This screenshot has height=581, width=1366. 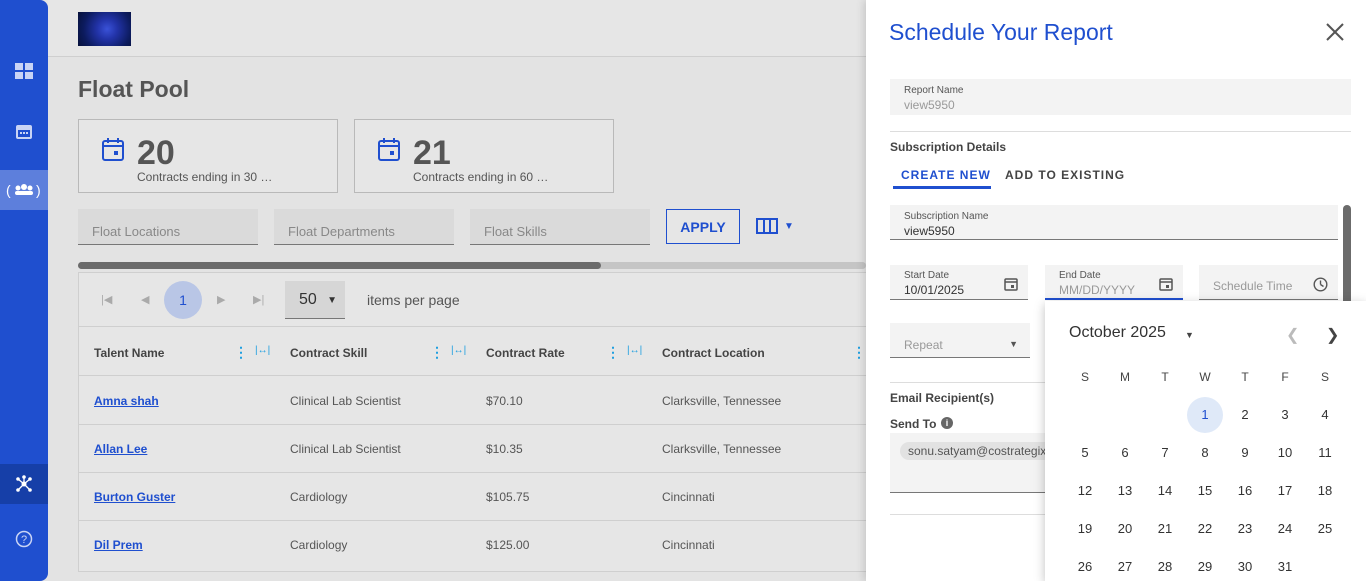 What do you see at coordinates (959, 282) in the screenshot?
I see `start-date-field: Start Date 10/01/2025` at bounding box center [959, 282].